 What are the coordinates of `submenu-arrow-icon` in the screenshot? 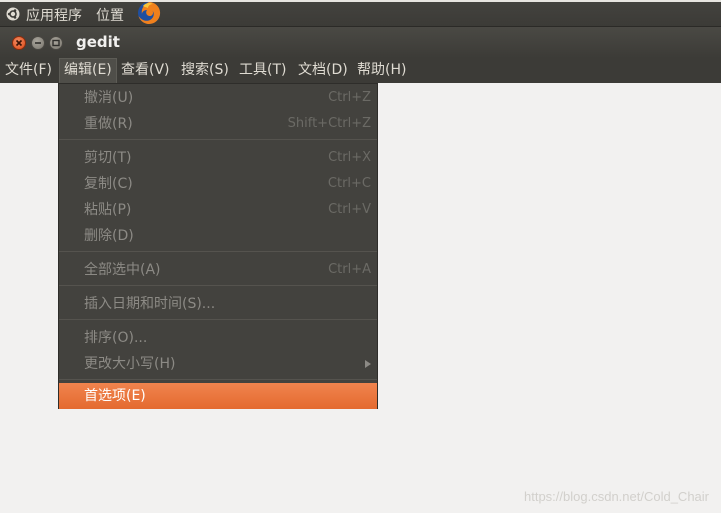 It's located at (368, 364).